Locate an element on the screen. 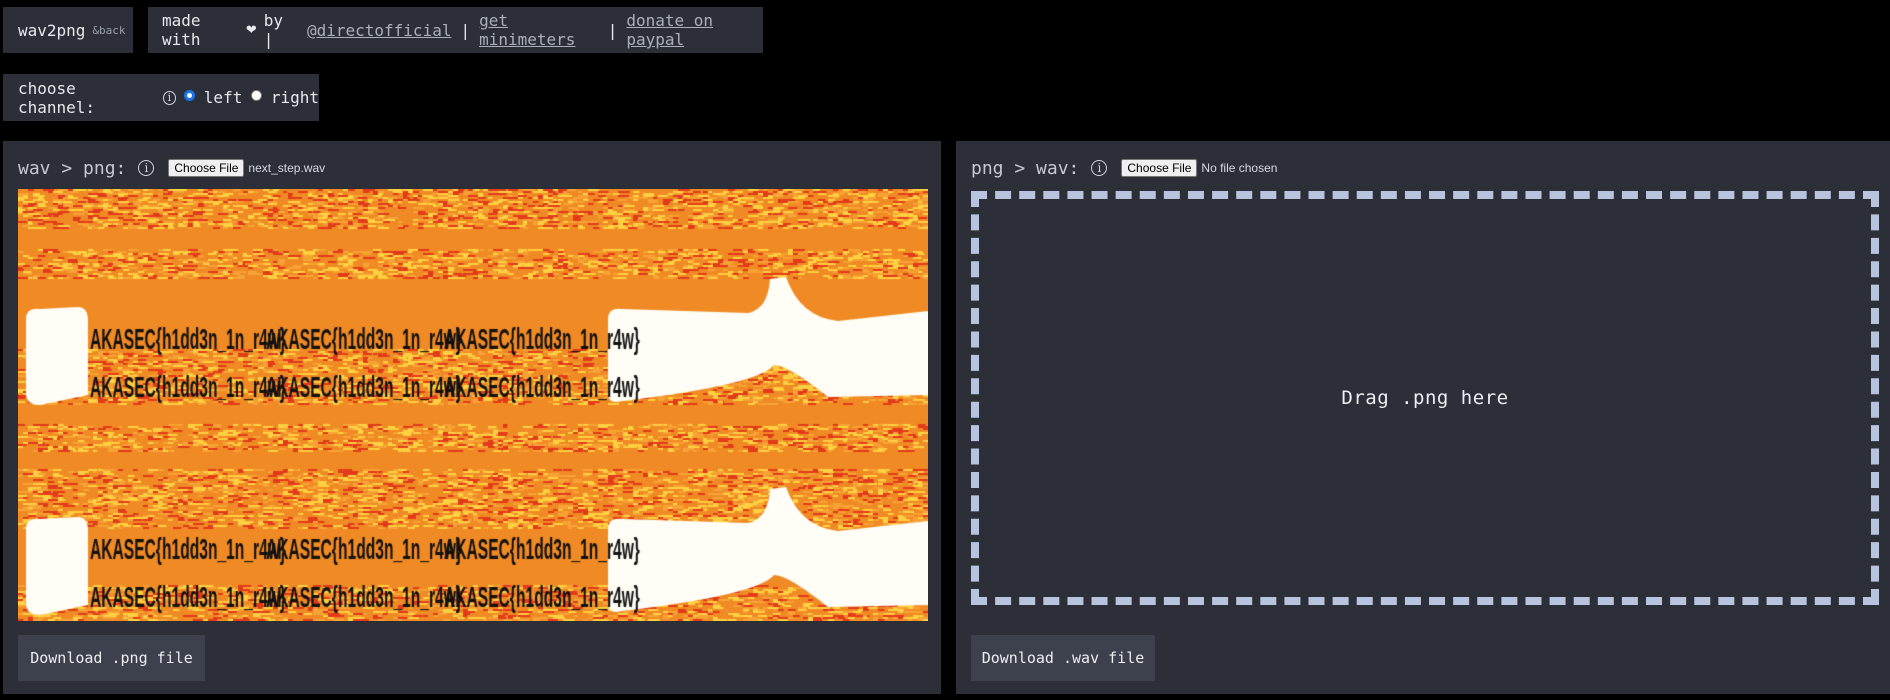  dropzone-text: Drag .png here is located at coordinates (1425, 398).